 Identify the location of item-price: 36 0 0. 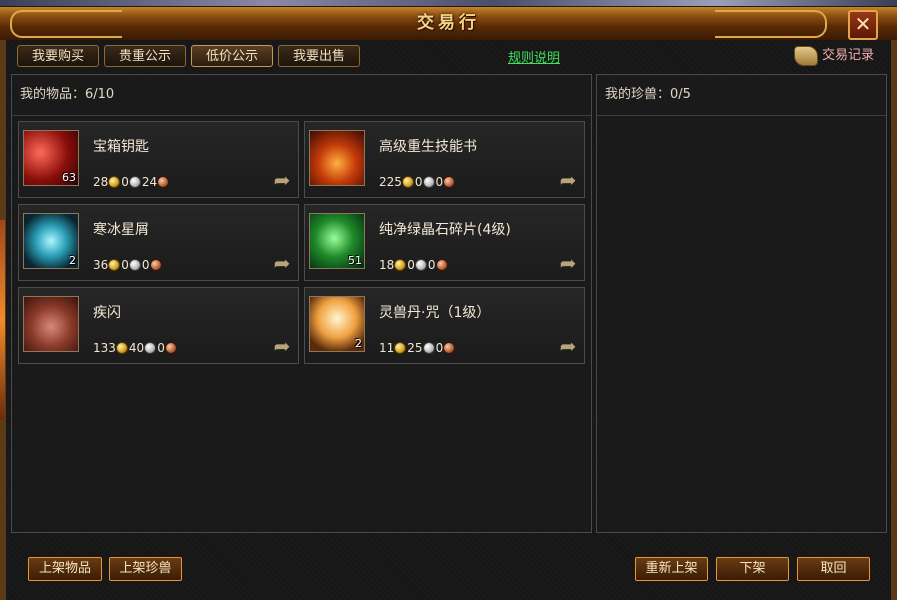
(128, 265).